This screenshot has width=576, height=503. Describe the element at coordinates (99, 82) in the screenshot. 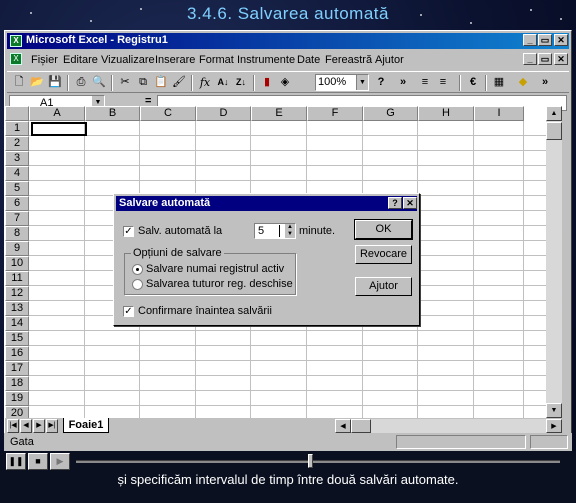

I see `print-preview-icon: 🔍` at that location.